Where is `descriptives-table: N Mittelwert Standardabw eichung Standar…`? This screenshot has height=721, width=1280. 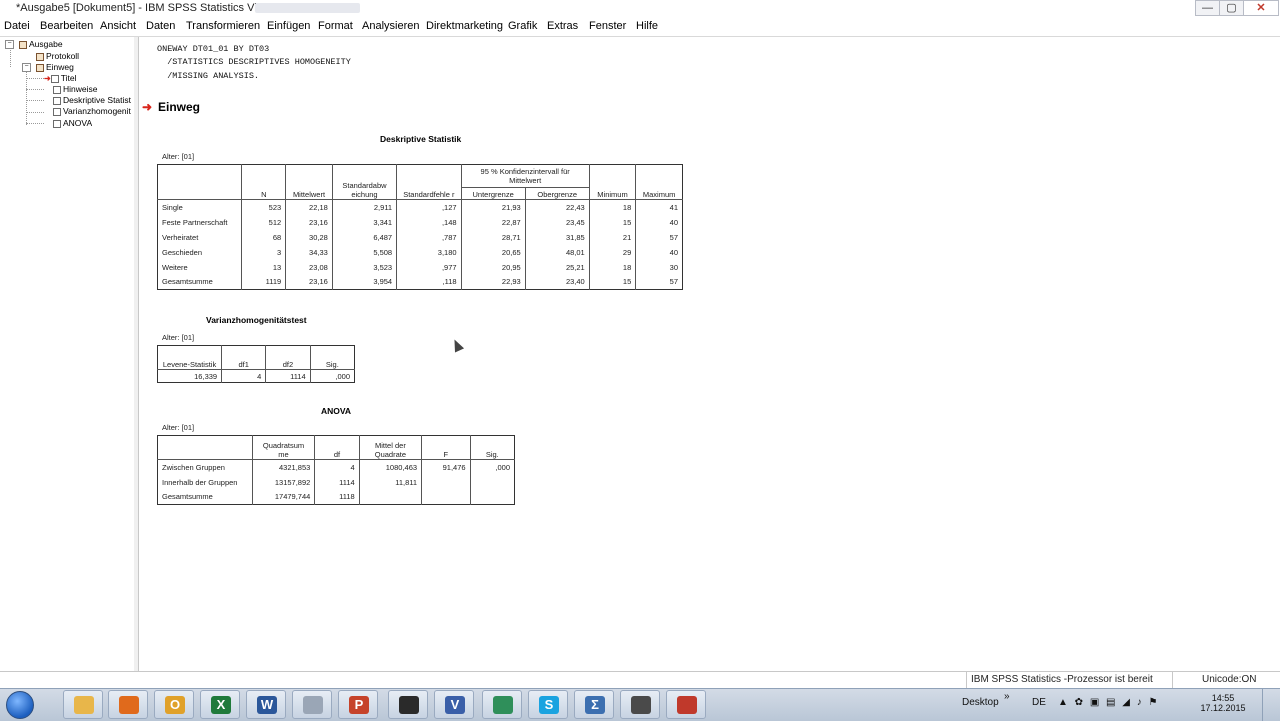 descriptives-table: N Mittelwert Standardabw eichung Standar… is located at coordinates (420, 227).